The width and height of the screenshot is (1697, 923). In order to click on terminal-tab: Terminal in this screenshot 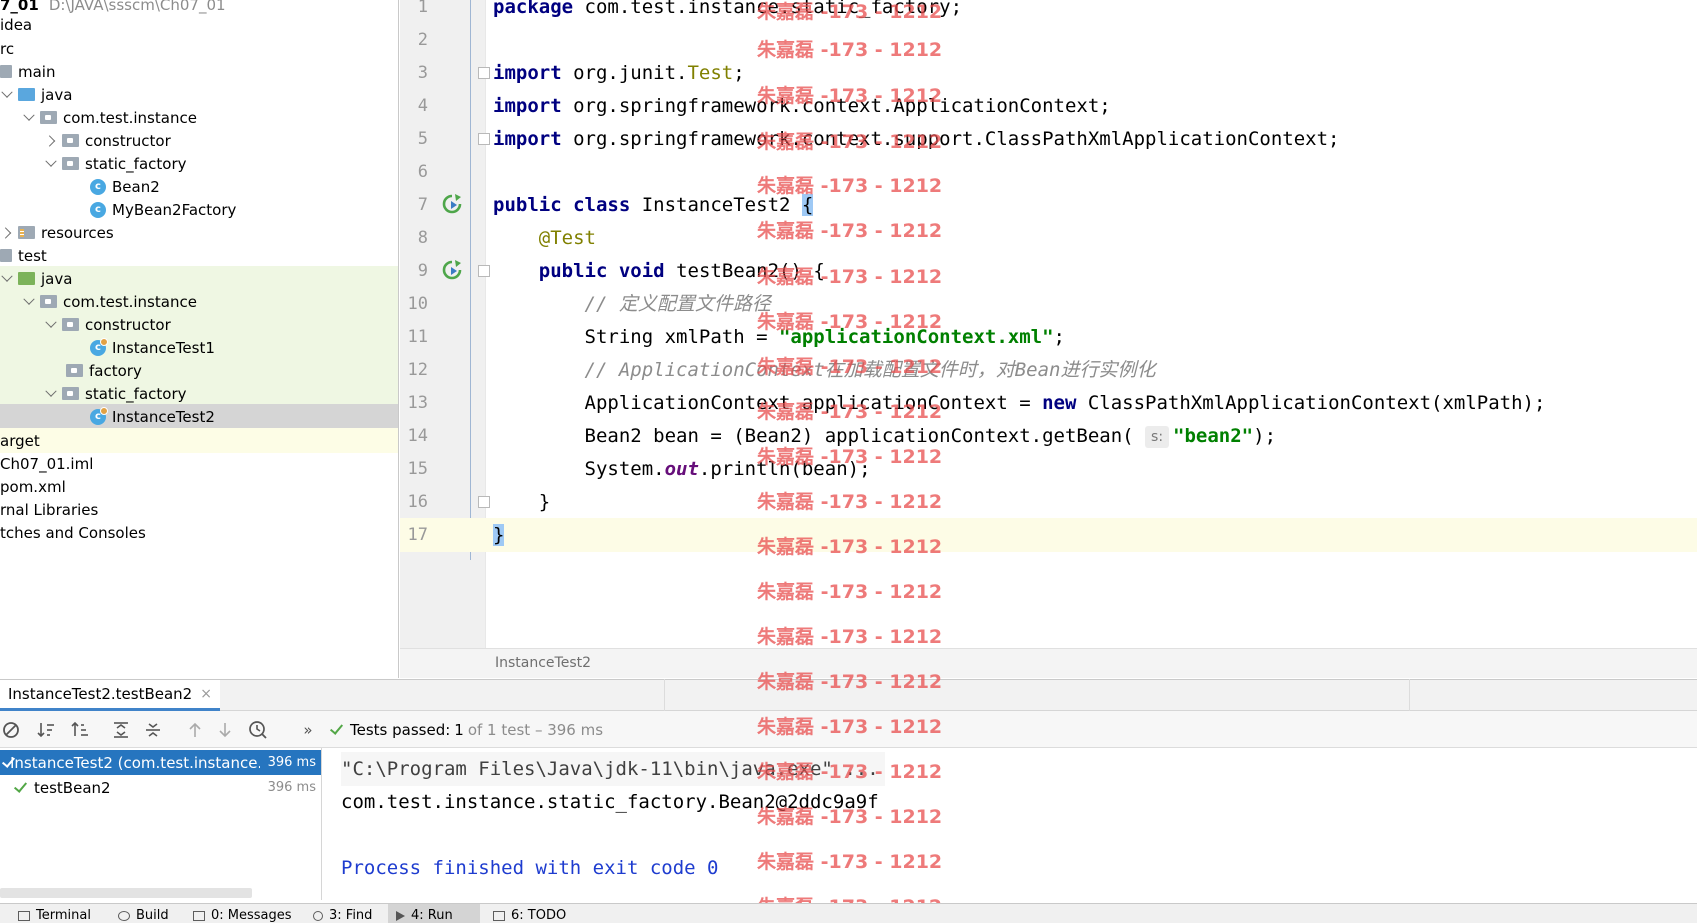, I will do `click(54, 913)`.